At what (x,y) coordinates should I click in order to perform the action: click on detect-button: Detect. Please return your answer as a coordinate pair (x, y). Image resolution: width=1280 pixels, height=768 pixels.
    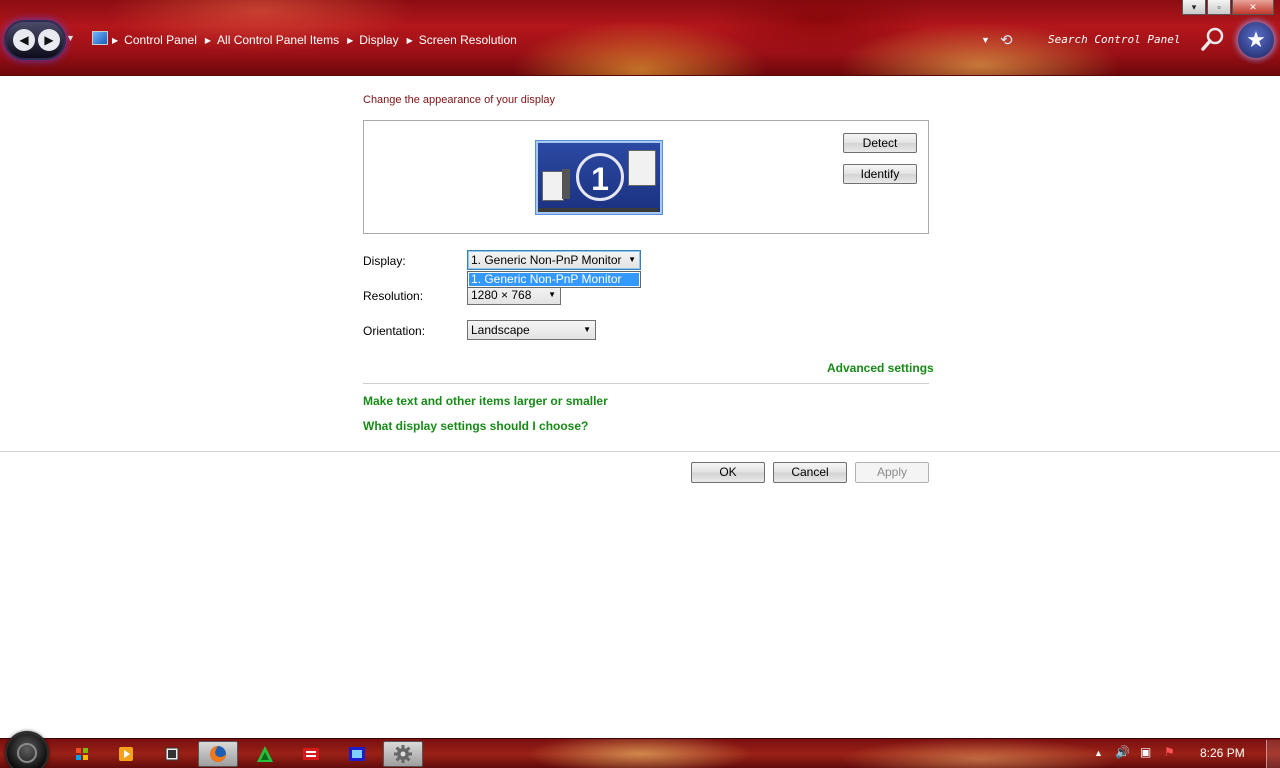
    Looking at the image, I should click on (880, 143).